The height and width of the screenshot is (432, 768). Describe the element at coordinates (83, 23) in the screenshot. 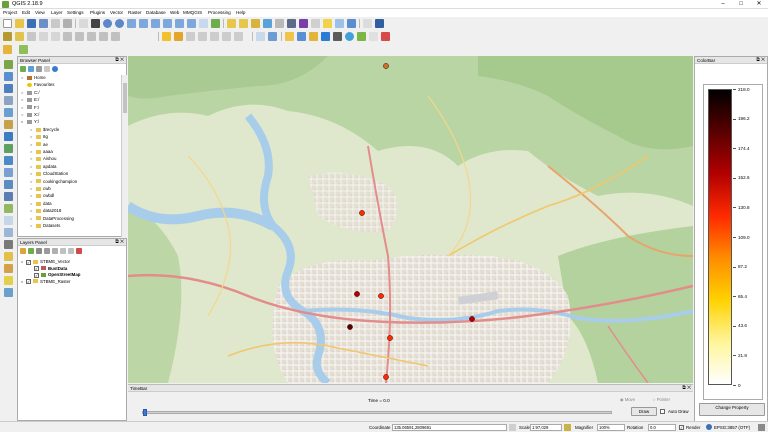

I see `pan-map-icon` at that location.